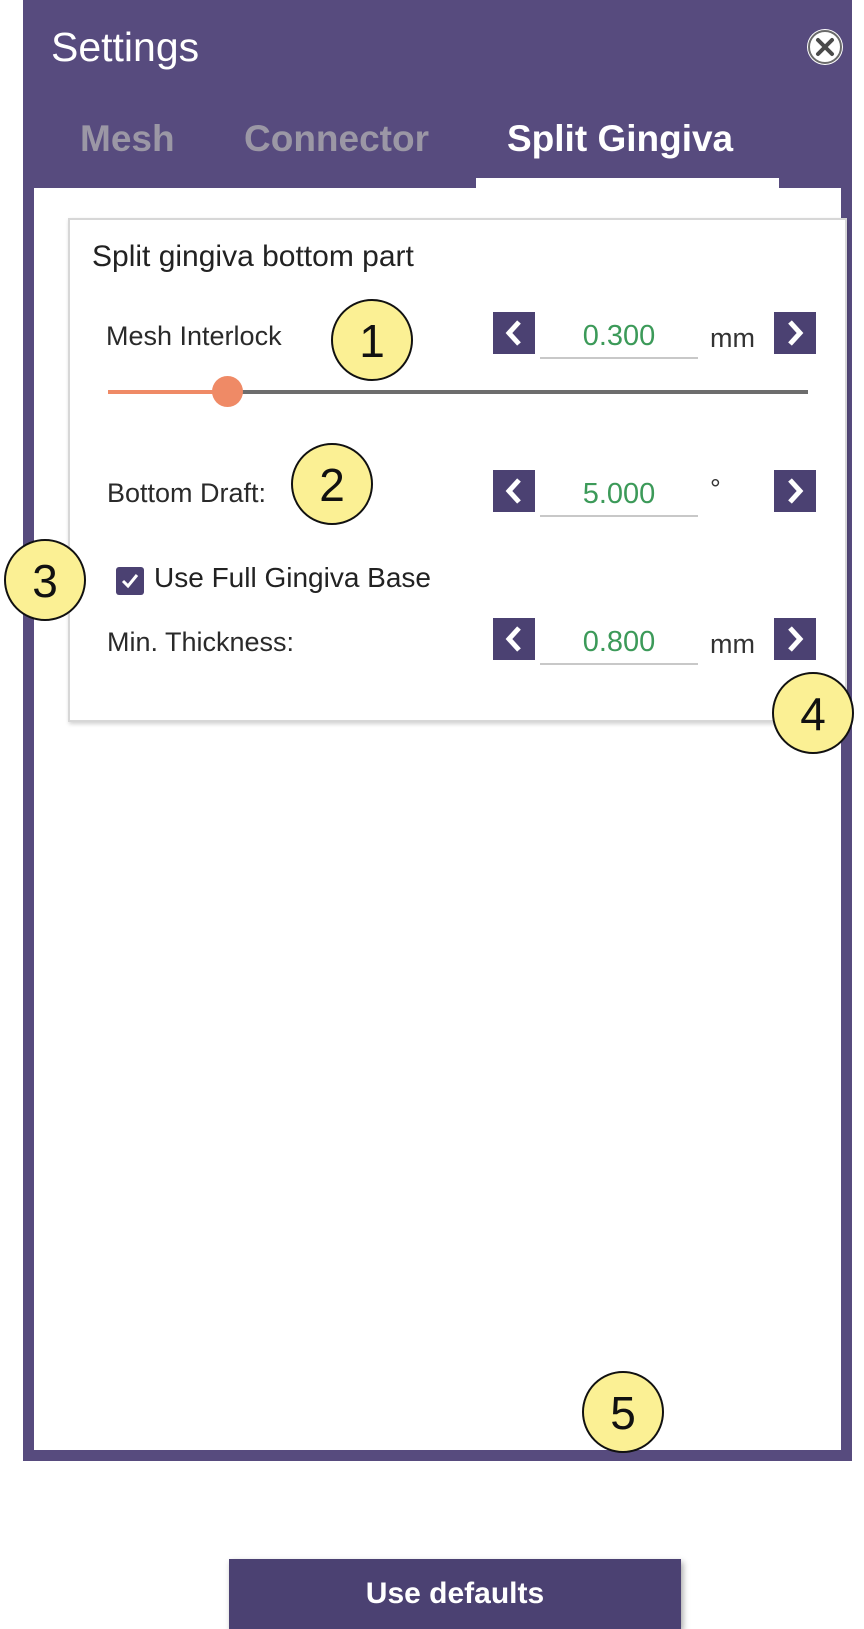 The width and height of the screenshot is (864, 1629). What do you see at coordinates (336, 139) in the screenshot?
I see `tab-connector: Connector` at bounding box center [336, 139].